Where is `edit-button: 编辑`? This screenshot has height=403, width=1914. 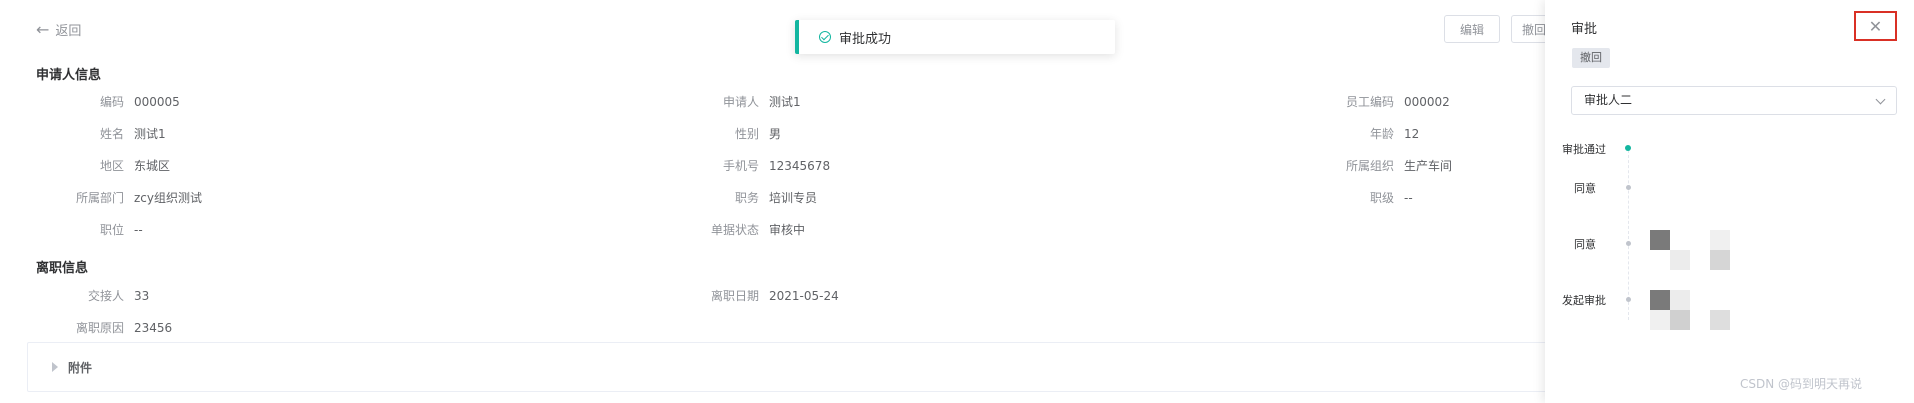 edit-button: 编辑 is located at coordinates (1472, 29).